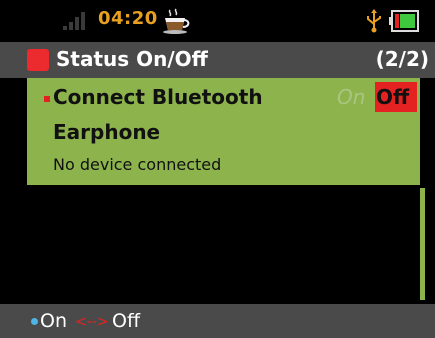  Describe the element at coordinates (128, 18) in the screenshot. I see `clock-time: 04:20` at that location.